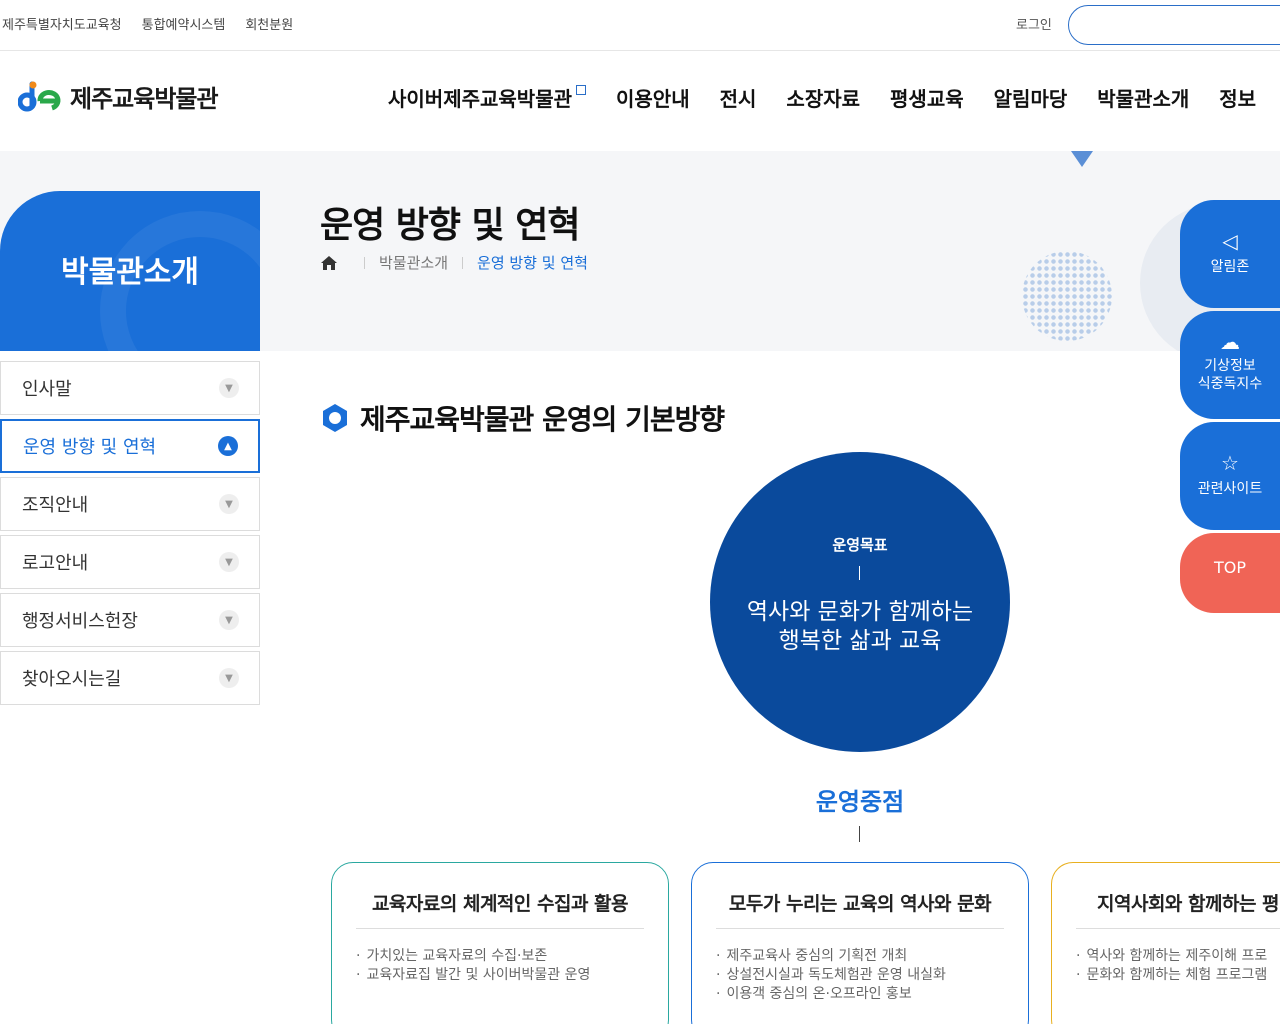  What do you see at coordinates (500, 956) in the screenshot?
I see `card-list-item: 가치있는 교육자료의 수집·보존` at bounding box center [500, 956].